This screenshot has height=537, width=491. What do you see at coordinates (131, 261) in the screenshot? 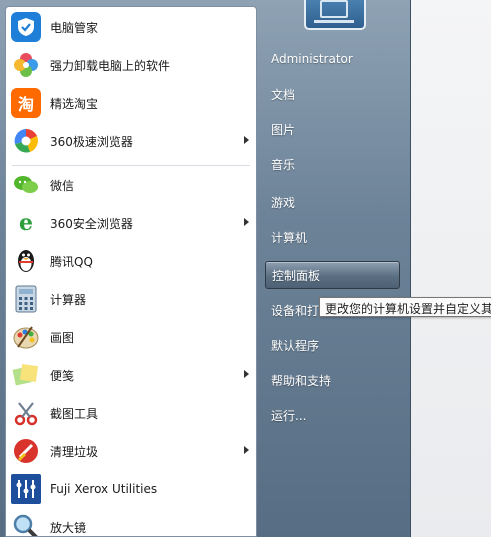
I see `program-item-qq: 腾讯QQ` at bounding box center [131, 261].